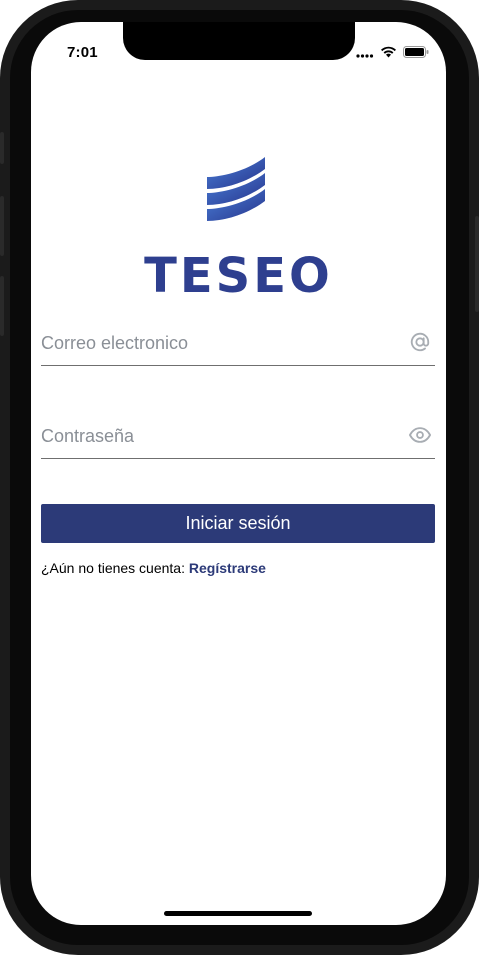 The image size is (479, 955). What do you see at coordinates (420, 435) in the screenshot?
I see `eye-icon` at bounding box center [420, 435].